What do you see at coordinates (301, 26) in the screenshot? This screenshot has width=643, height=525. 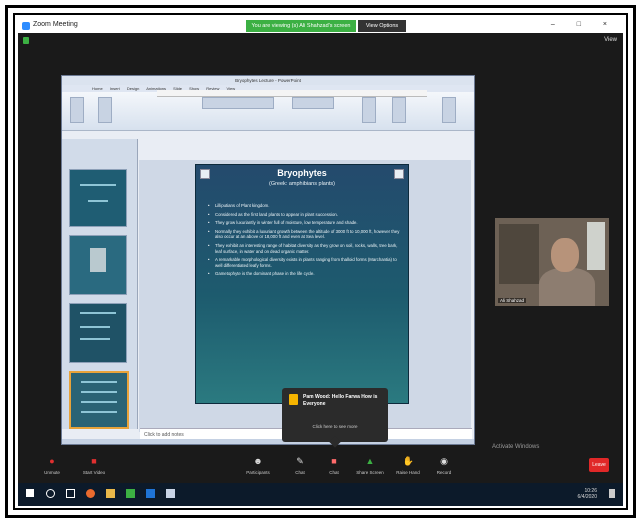 I see `screen-share-banner: You are viewing (s) Ali Shahzad's screen` at bounding box center [301, 26].